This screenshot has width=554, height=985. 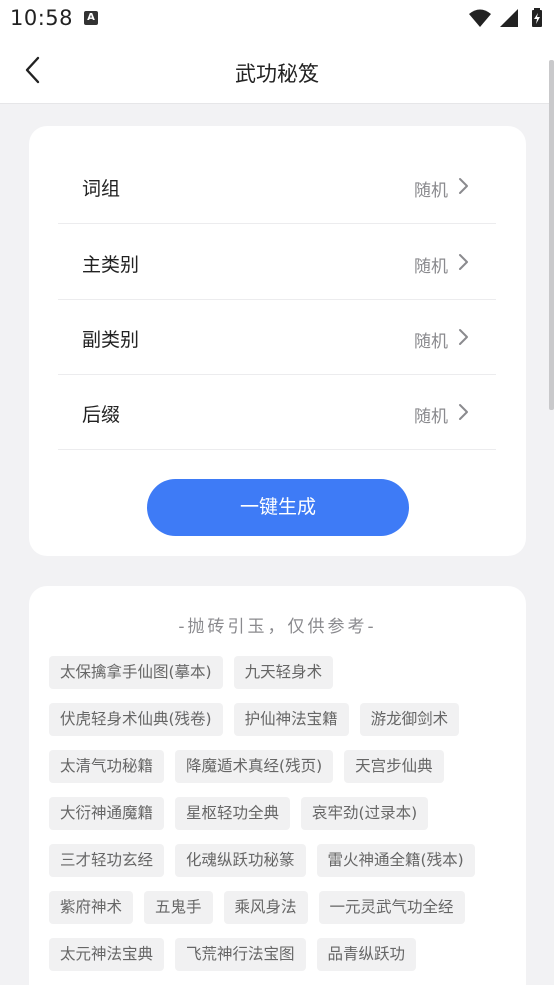 I want to click on option-row-sub-category: 副类别 随机, so click(x=277, y=337).